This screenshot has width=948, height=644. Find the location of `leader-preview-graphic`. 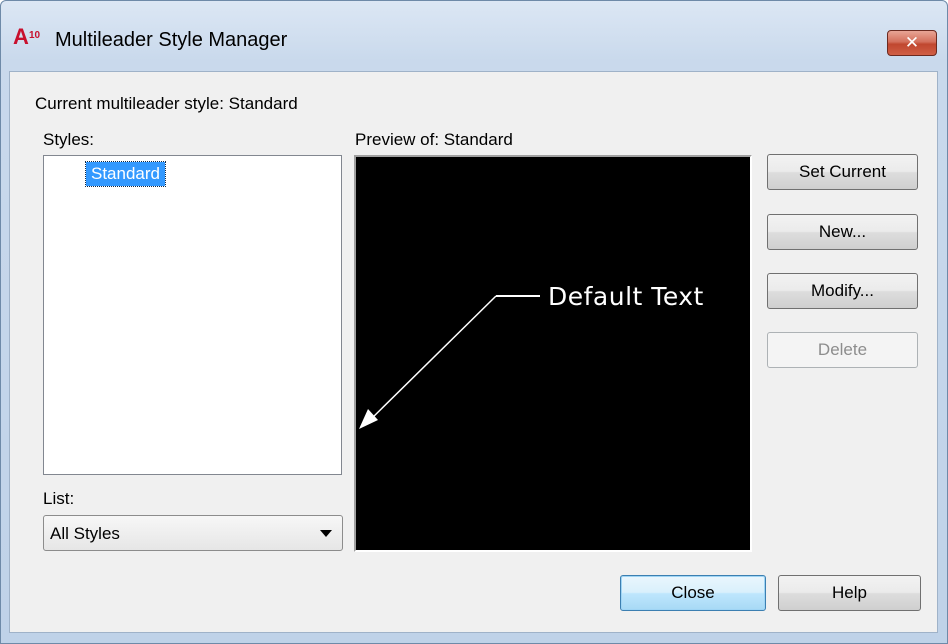

leader-preview-graphic is located at coordinates (449, 362).